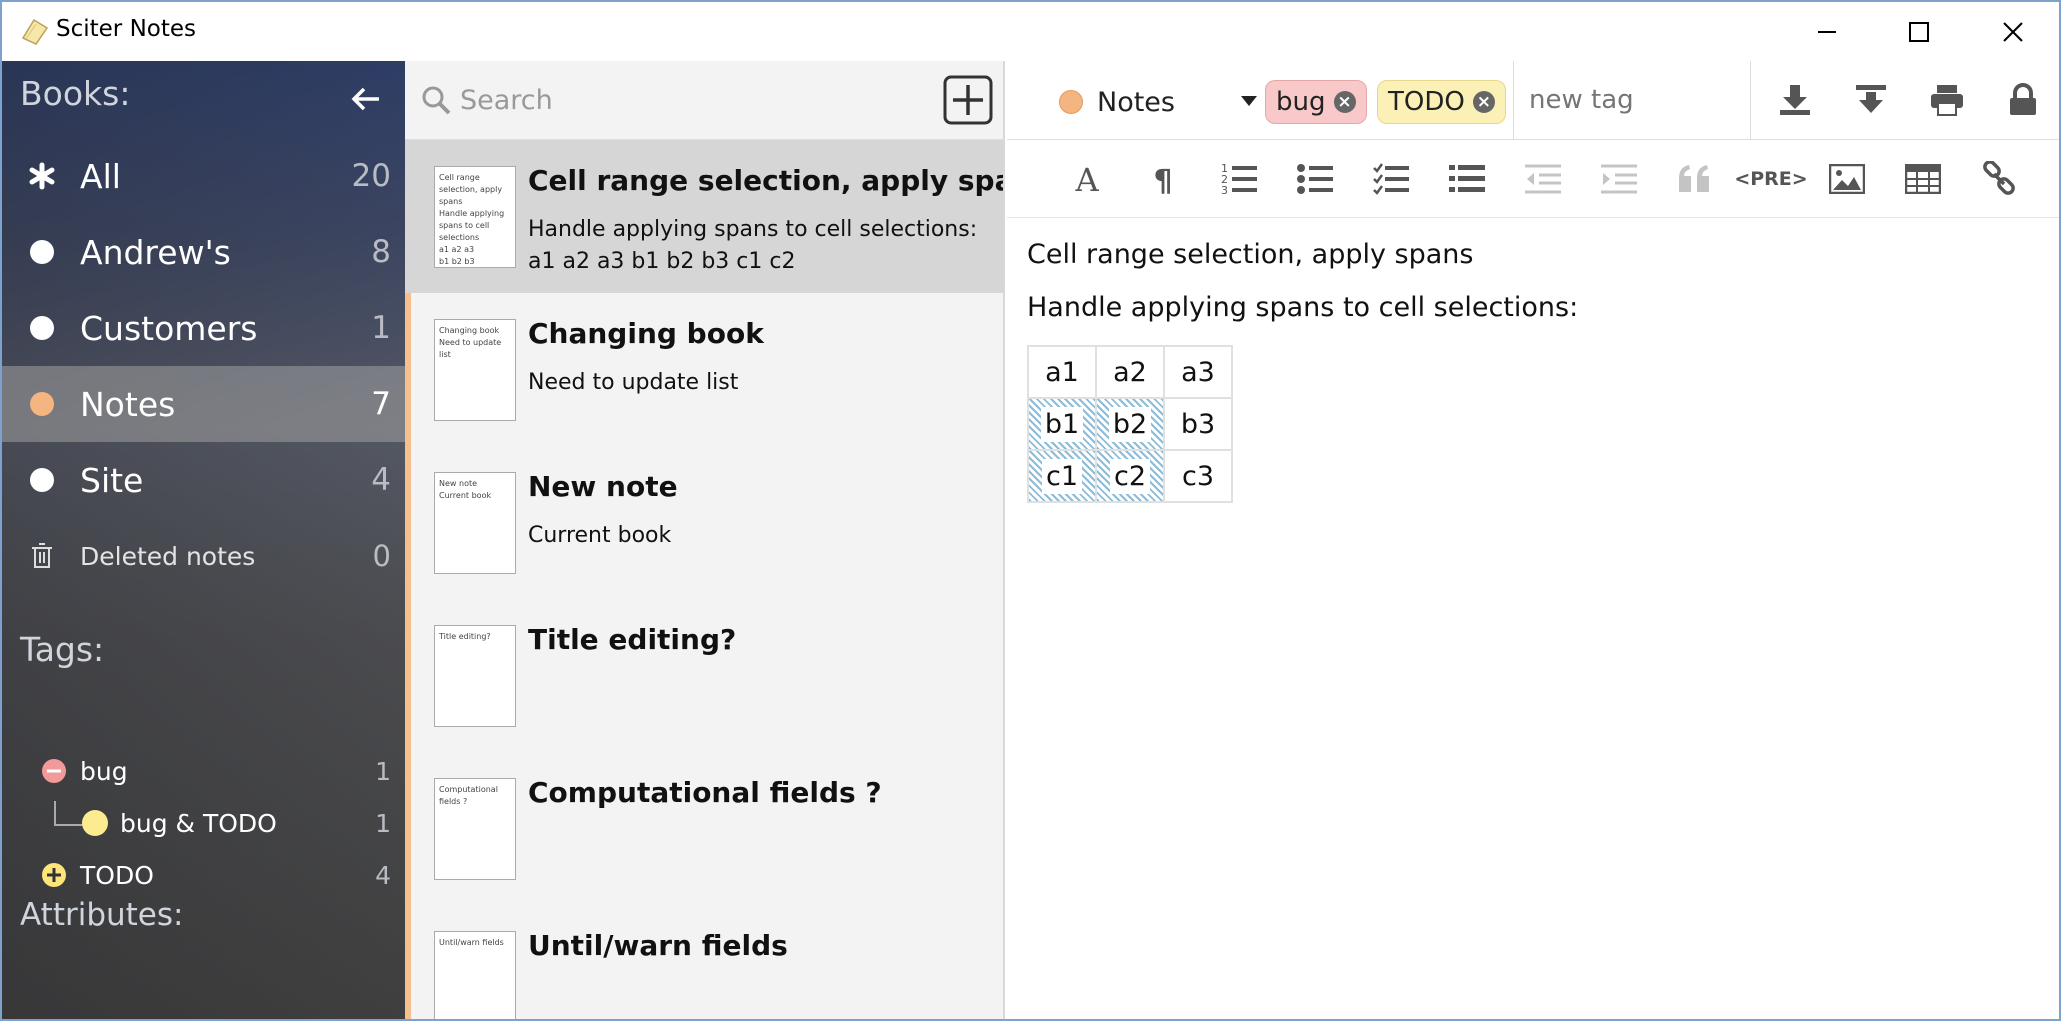  What do you see at coordinates (630, 100) in the screenshot?
I see `search-input` at bounding box center [630, 100].